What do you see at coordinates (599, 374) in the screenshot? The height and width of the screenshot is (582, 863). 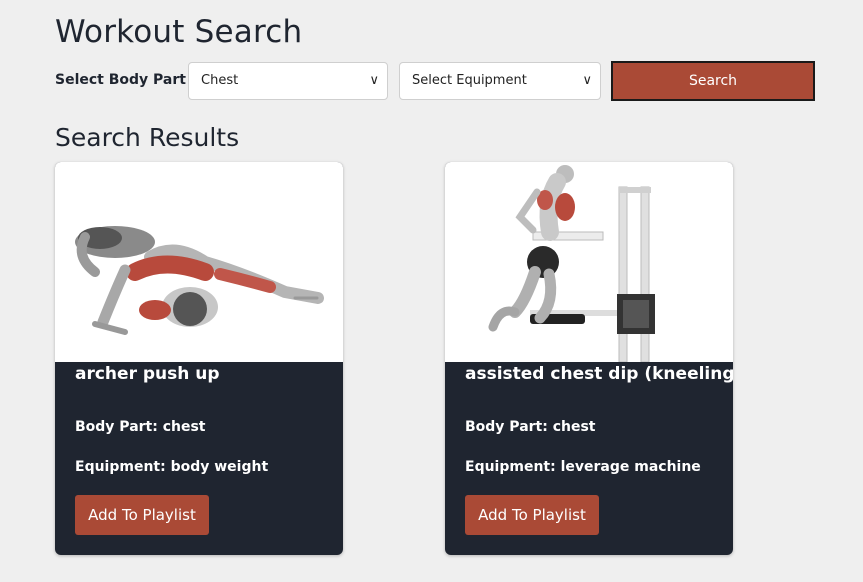 I see `exercise-name: assisted chest dip (kneeling)` at bounding box center [599, 374].